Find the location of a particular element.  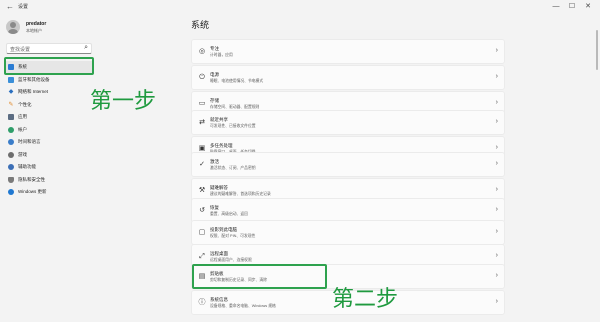

step2-highlight-box is located at coordinates (259, 276).